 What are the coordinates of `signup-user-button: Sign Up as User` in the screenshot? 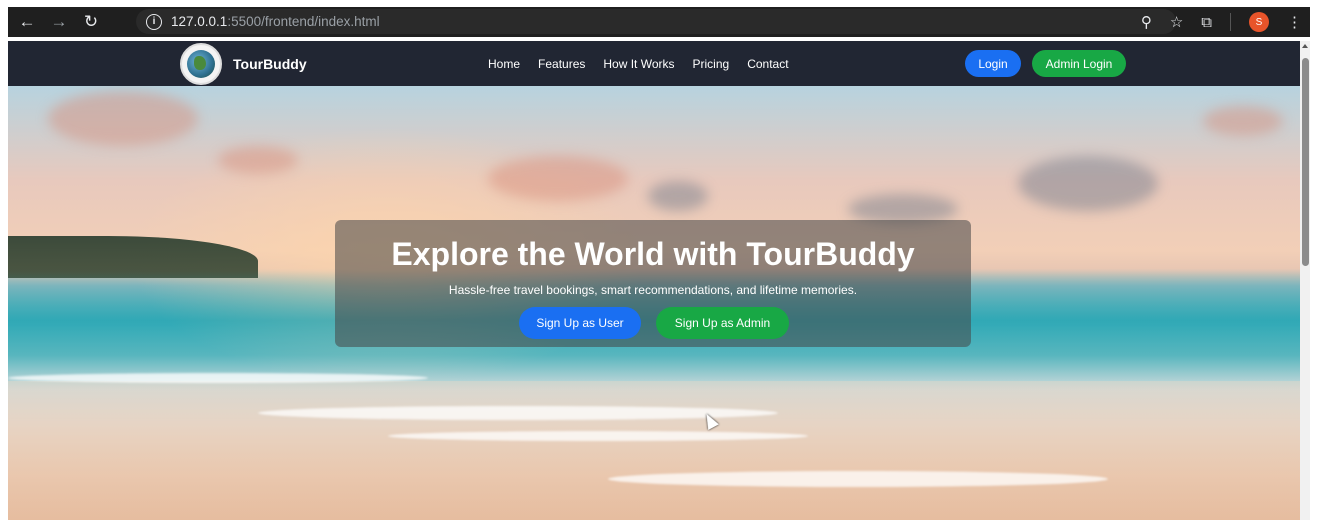 It's located at (580, 323).